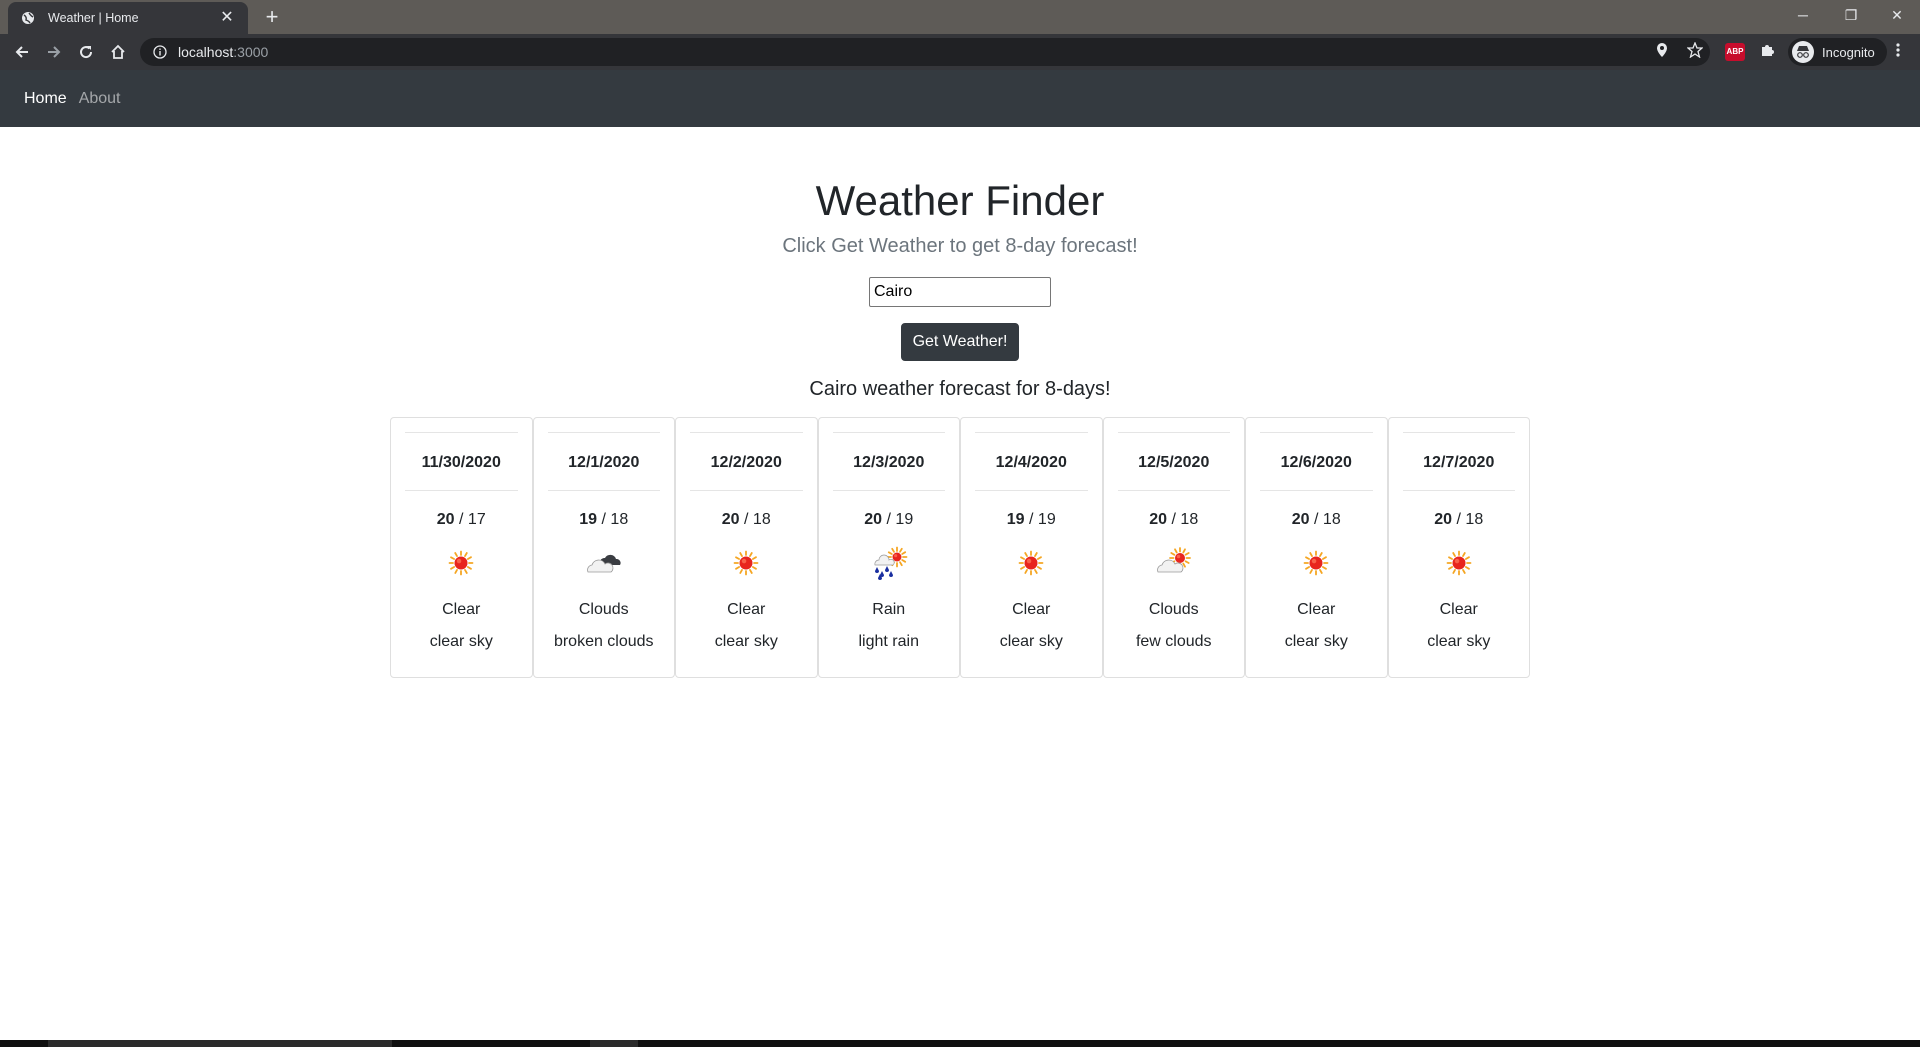  What do you see at coordinates (1174, 462) in the screenshot?
I see `card-date: 12/5/2020` at bounding box center [1174, 462].